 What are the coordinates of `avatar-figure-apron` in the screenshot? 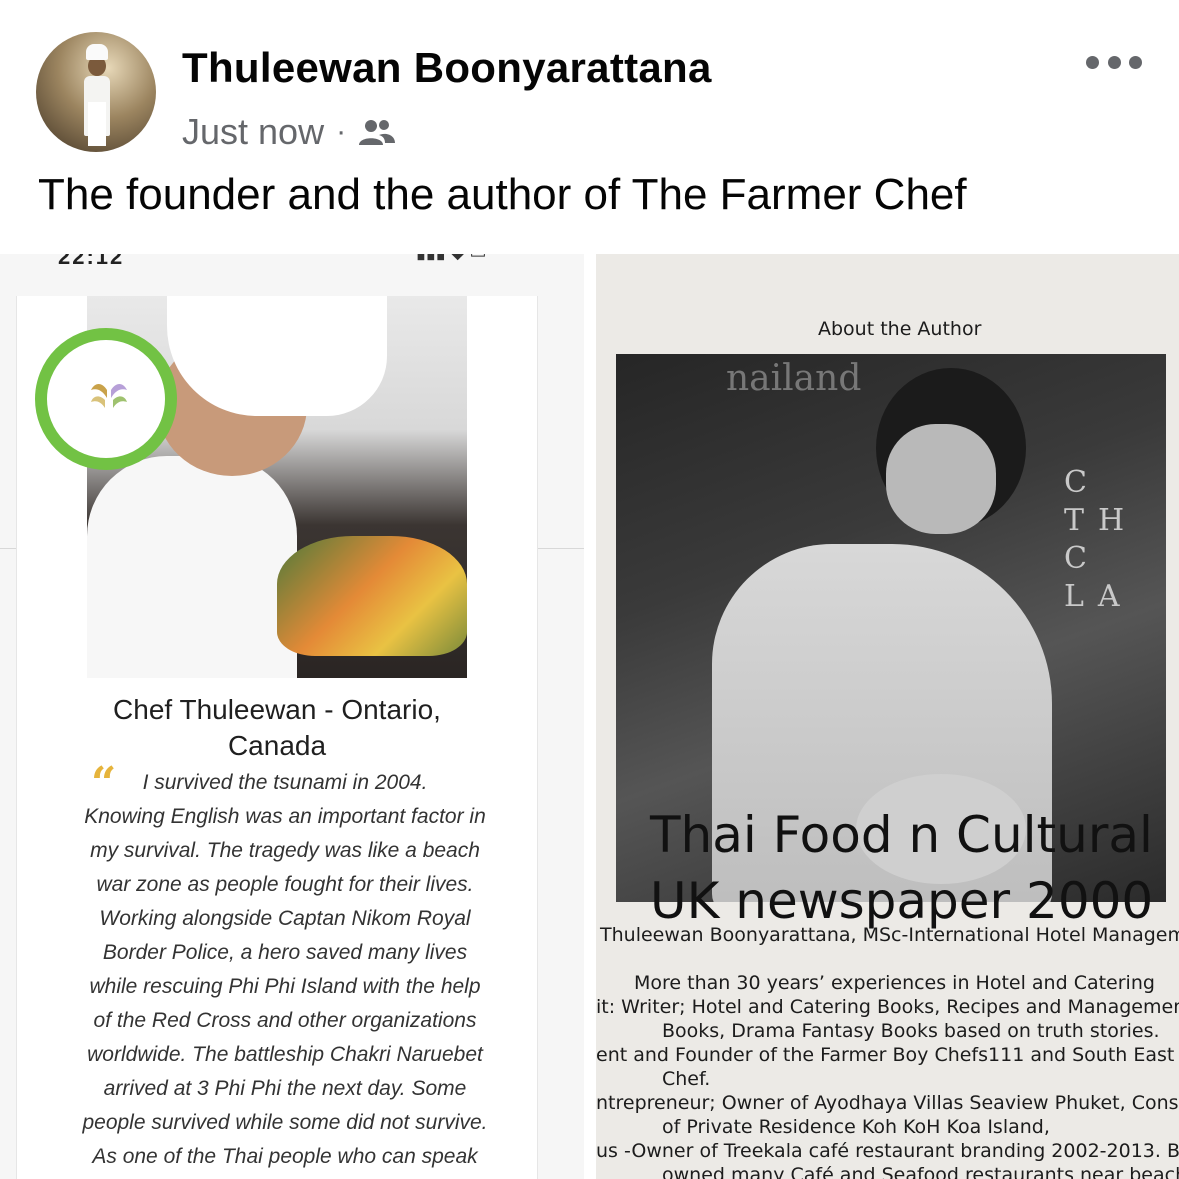 It's located at (97, 124).